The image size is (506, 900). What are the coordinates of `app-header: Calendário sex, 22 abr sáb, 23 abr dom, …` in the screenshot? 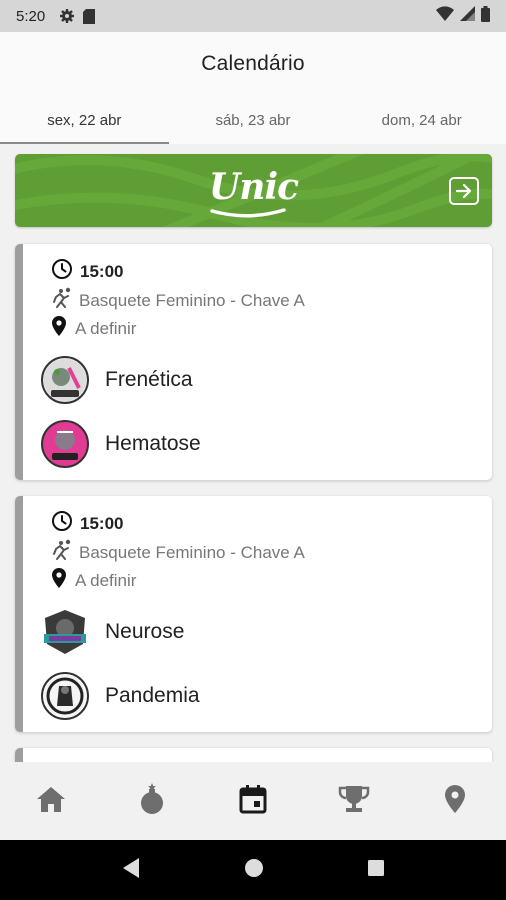 It's located at (253, 88).